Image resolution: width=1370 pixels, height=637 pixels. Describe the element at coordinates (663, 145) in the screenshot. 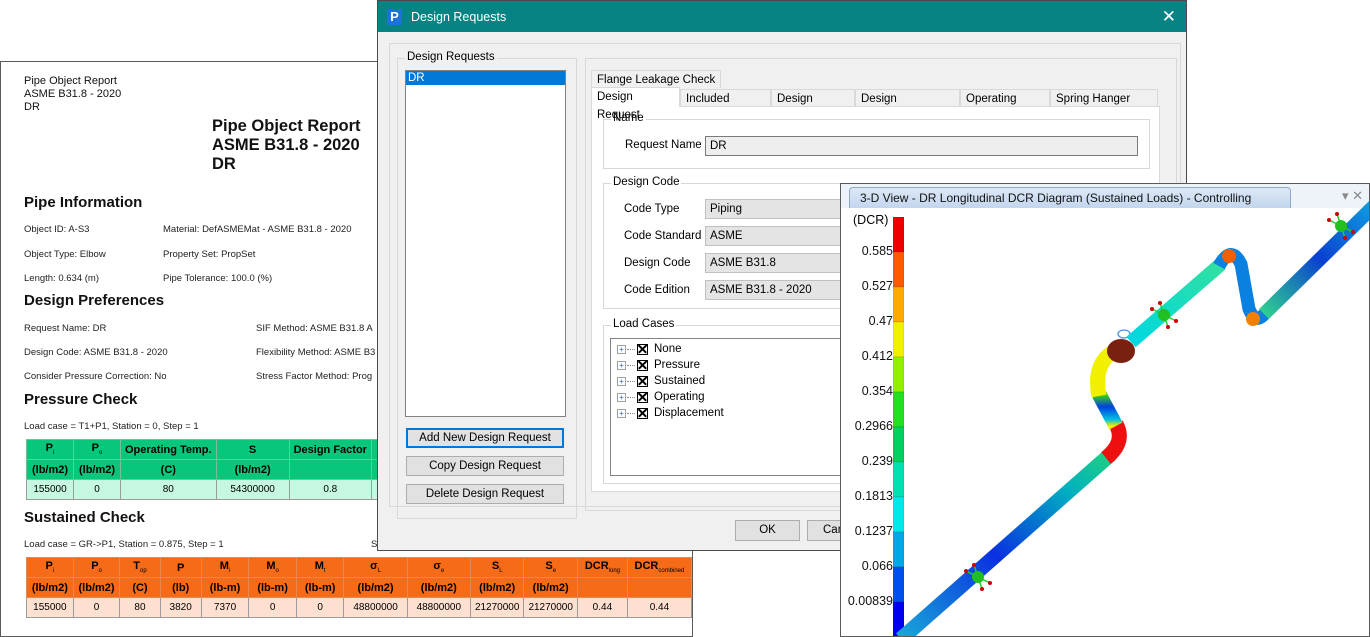

I see `request-name-label: Request Name` at that location.